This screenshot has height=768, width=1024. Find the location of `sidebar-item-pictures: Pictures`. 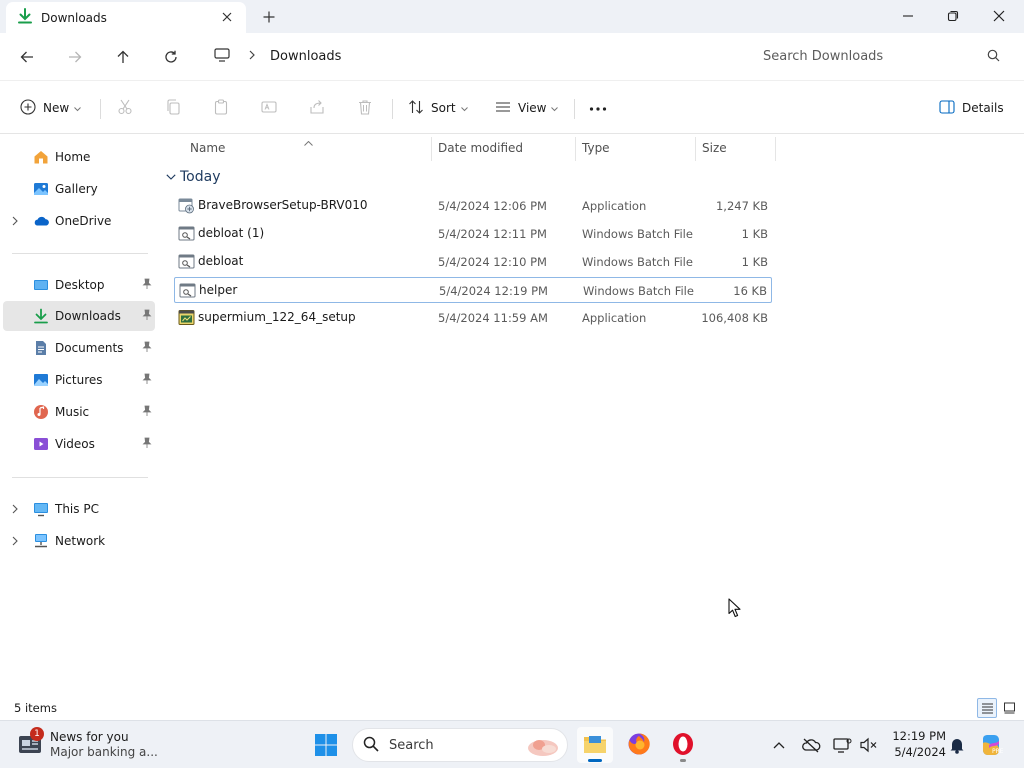

sidebar-item-pictures: Pictures is located at coordinates (79, 380).